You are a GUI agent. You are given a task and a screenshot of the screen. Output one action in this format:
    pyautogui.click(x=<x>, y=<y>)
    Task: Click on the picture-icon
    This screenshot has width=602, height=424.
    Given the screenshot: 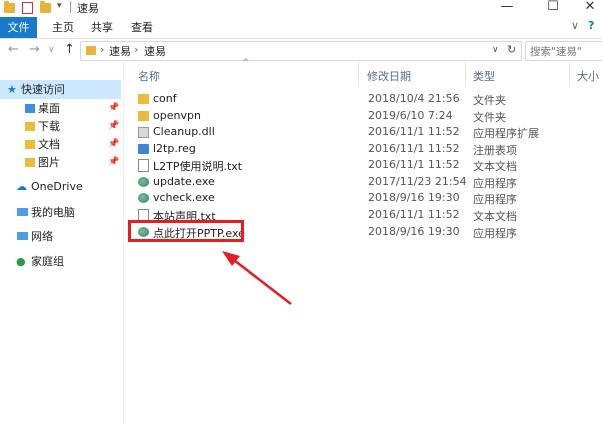 What is the action you would take?
    pyautogui.click(x=30, y=162)
    